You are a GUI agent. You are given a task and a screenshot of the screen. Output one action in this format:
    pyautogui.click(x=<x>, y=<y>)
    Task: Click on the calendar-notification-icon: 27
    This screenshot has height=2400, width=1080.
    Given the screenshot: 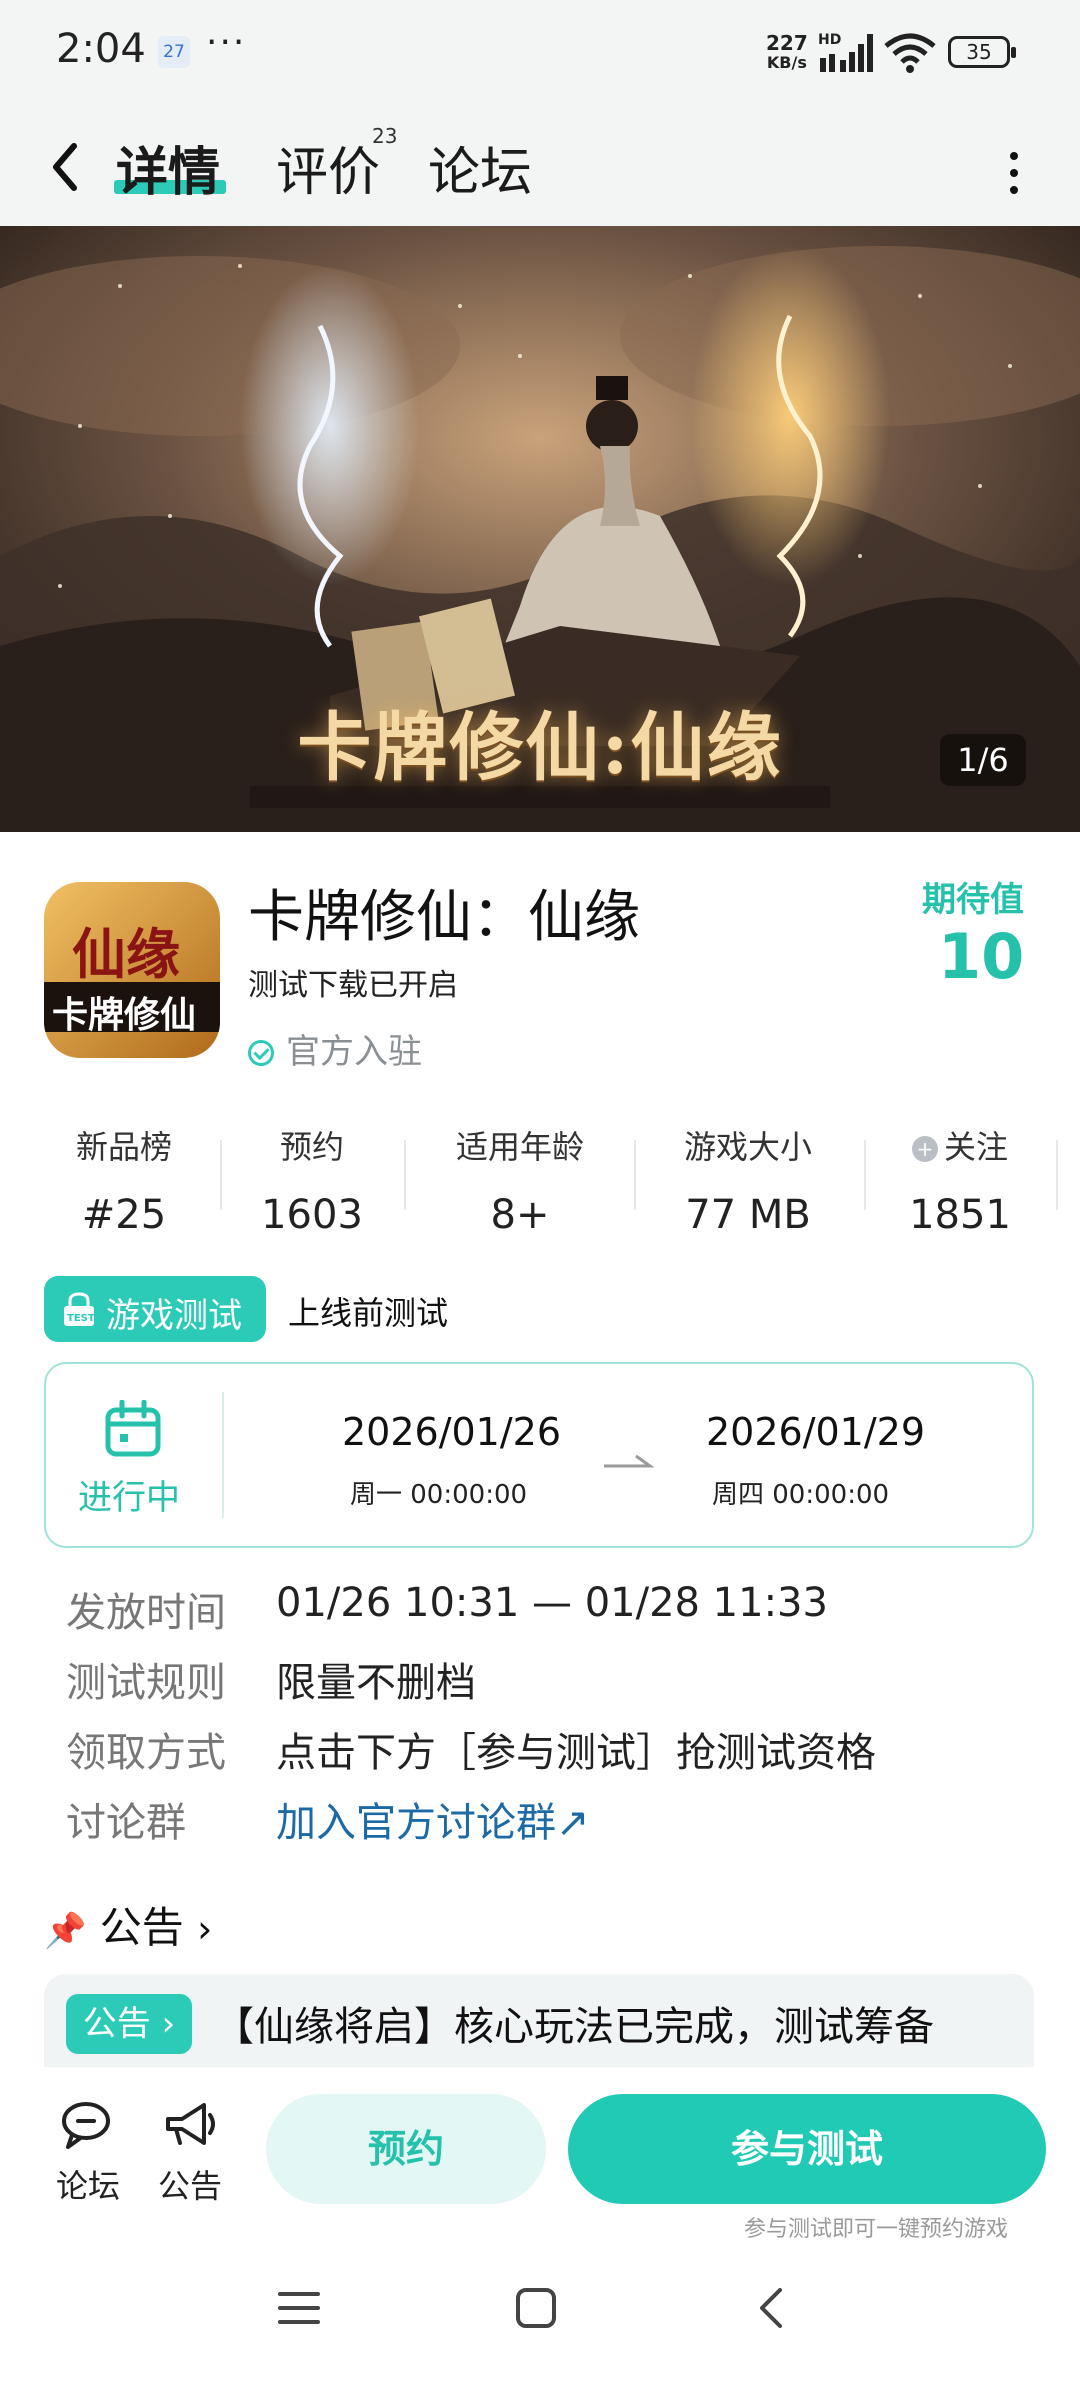 What is the action you would take?
    pyautogui.click(x=174, y=52)
    